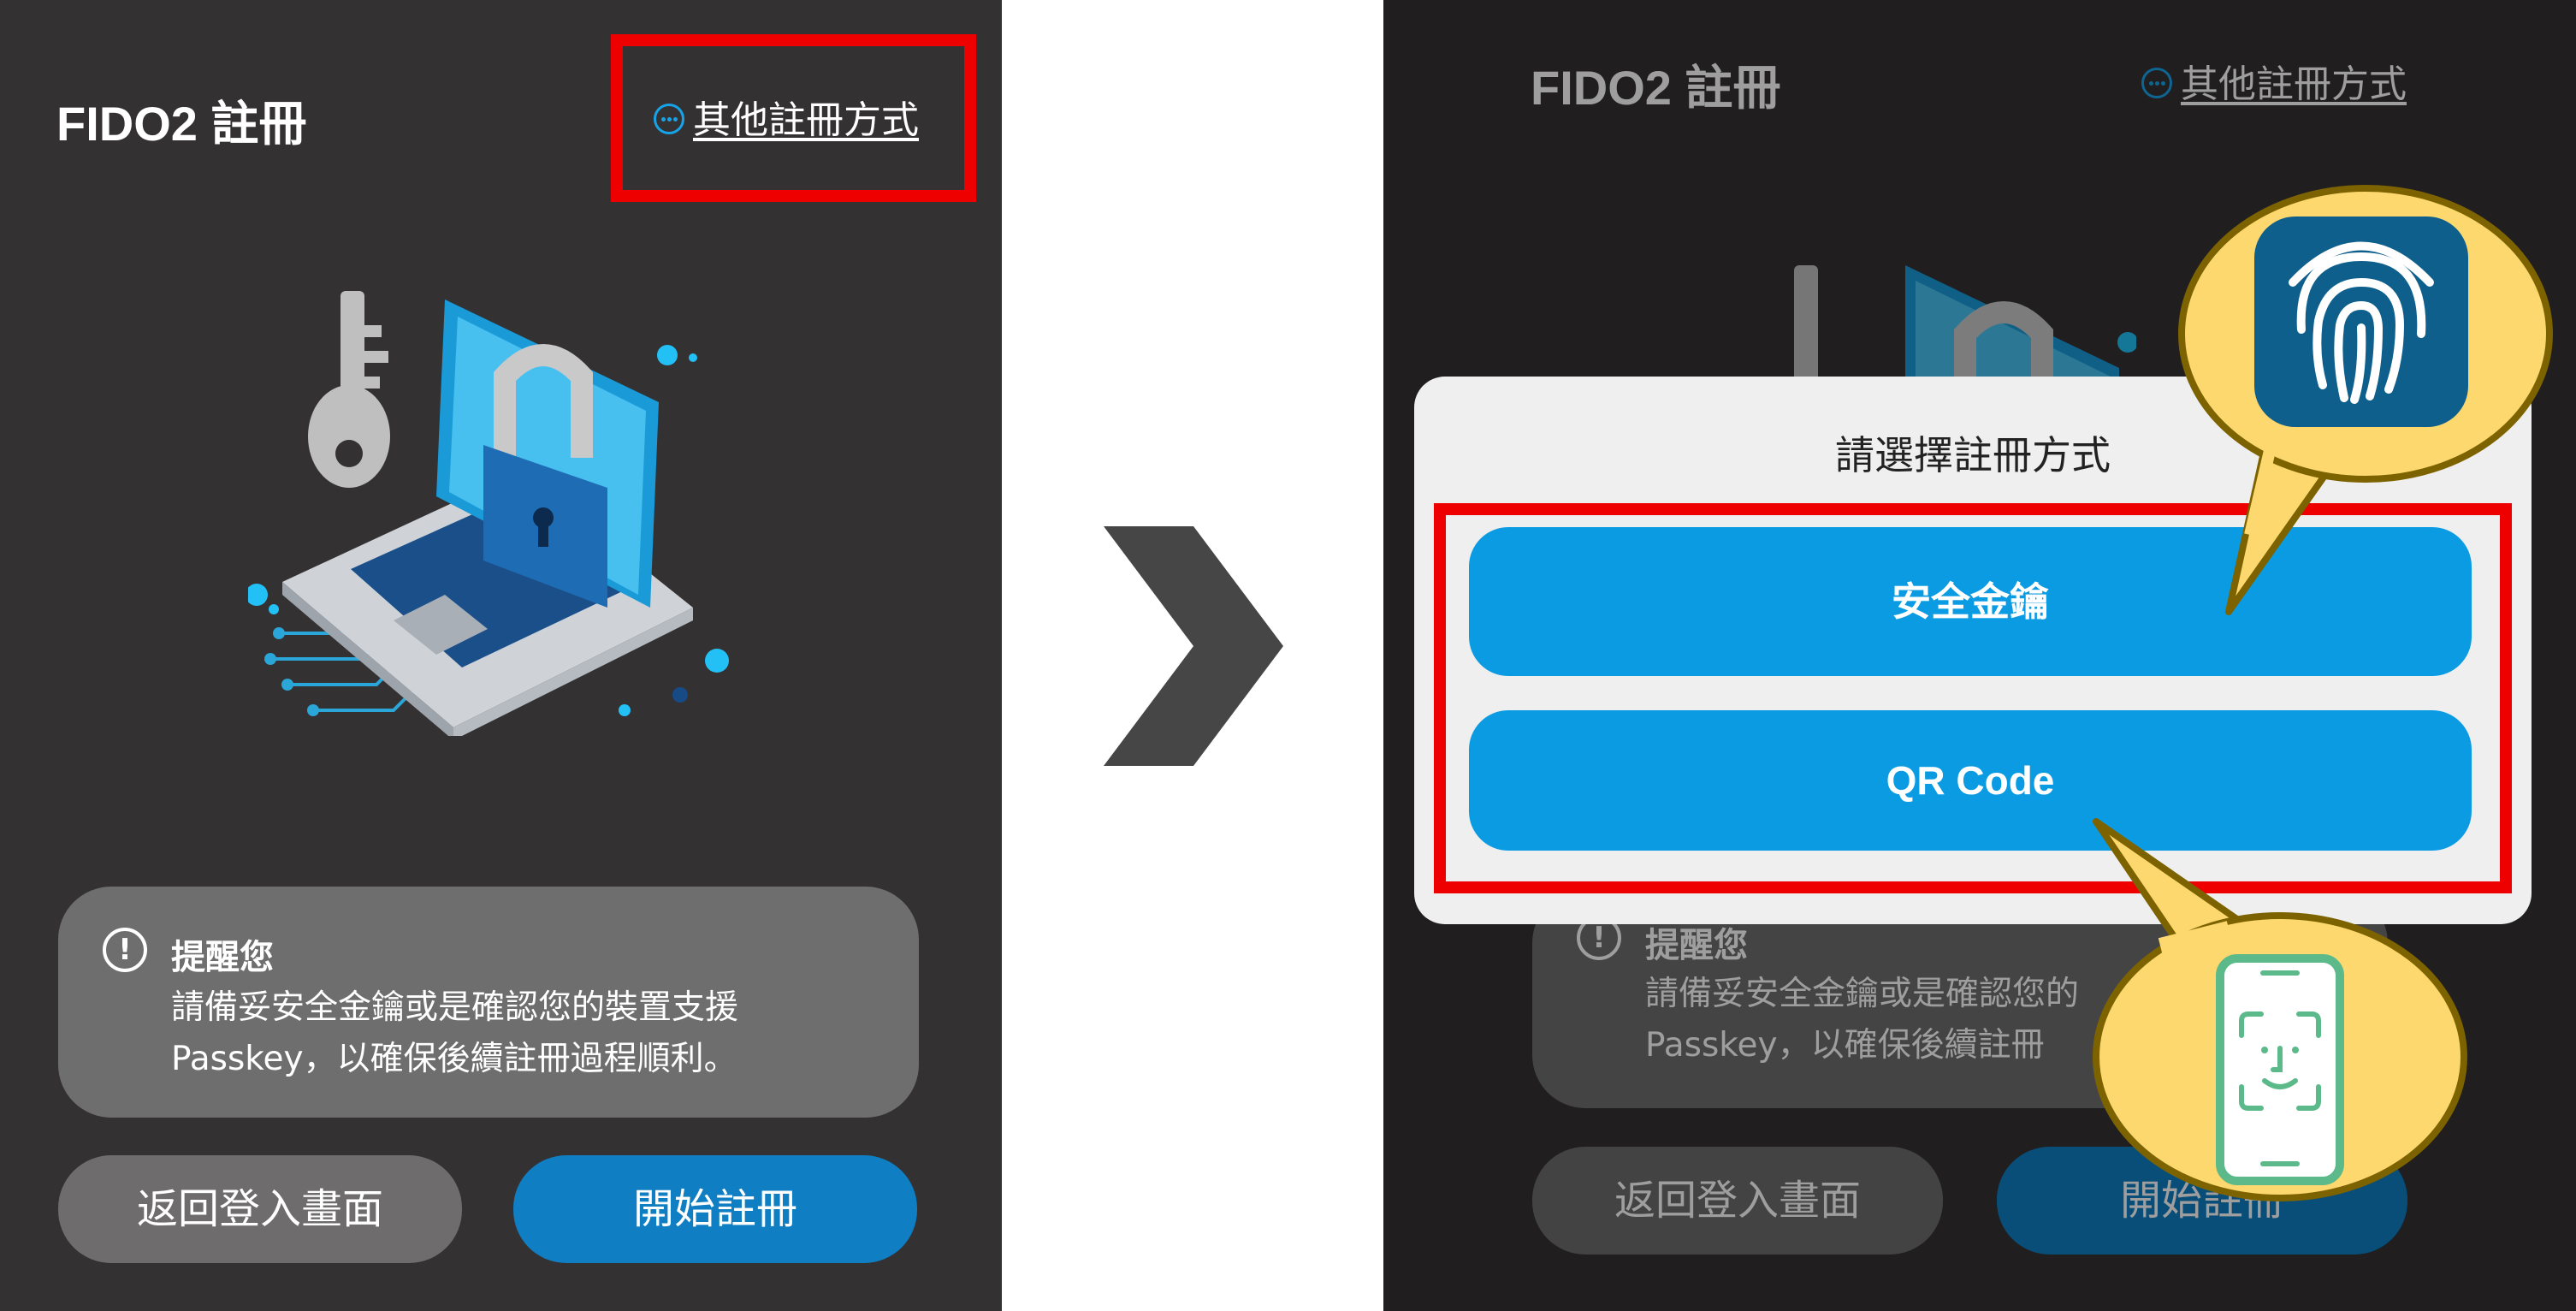  What do you see at coordinates (222, 957) in the screenshot?
I see `notice-title: 提醒您` at bounding box center [222, 957].